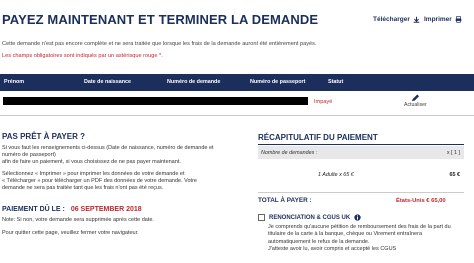  Describe the element at coordinates (458, 19) in the screenshot. I see `printer-icon` at that location.